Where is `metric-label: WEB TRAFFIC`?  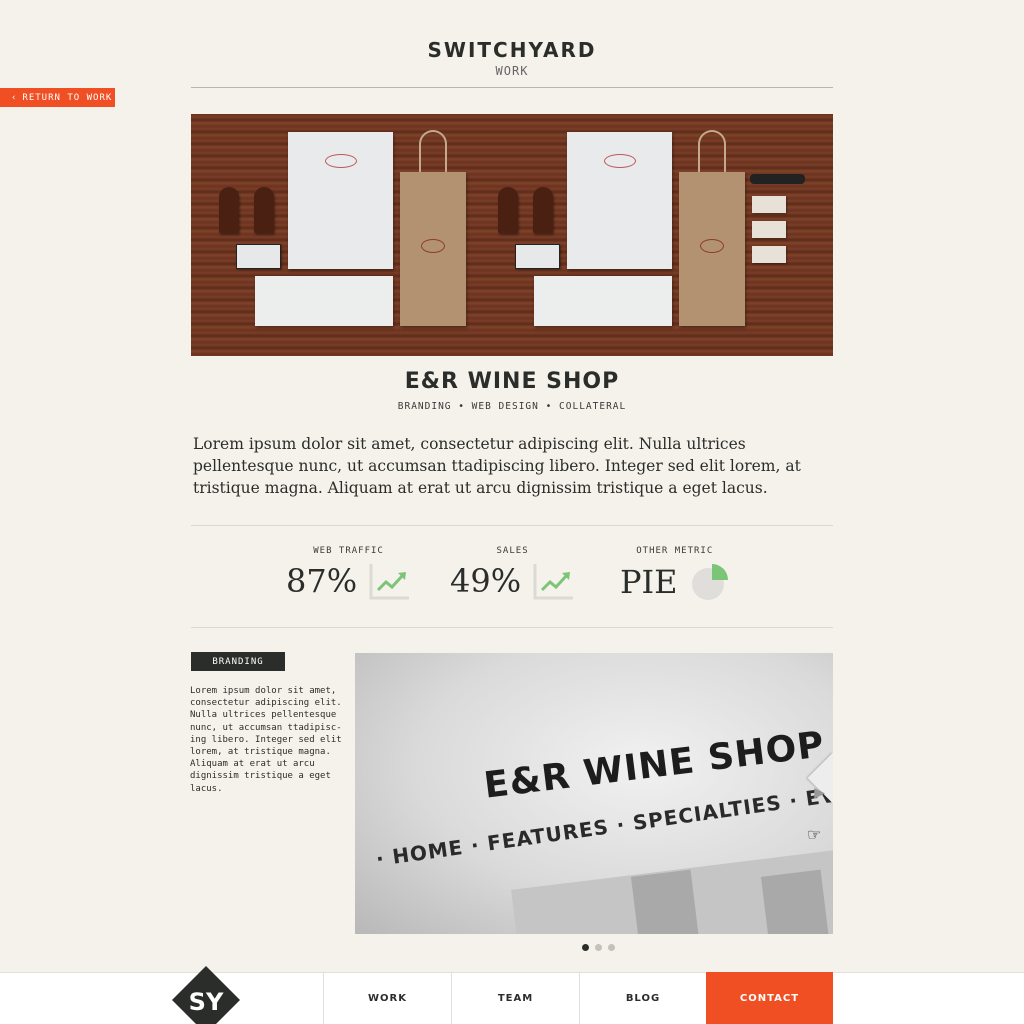
metric-label: WEB TRAFFIC is located at coordinates (348, 551).